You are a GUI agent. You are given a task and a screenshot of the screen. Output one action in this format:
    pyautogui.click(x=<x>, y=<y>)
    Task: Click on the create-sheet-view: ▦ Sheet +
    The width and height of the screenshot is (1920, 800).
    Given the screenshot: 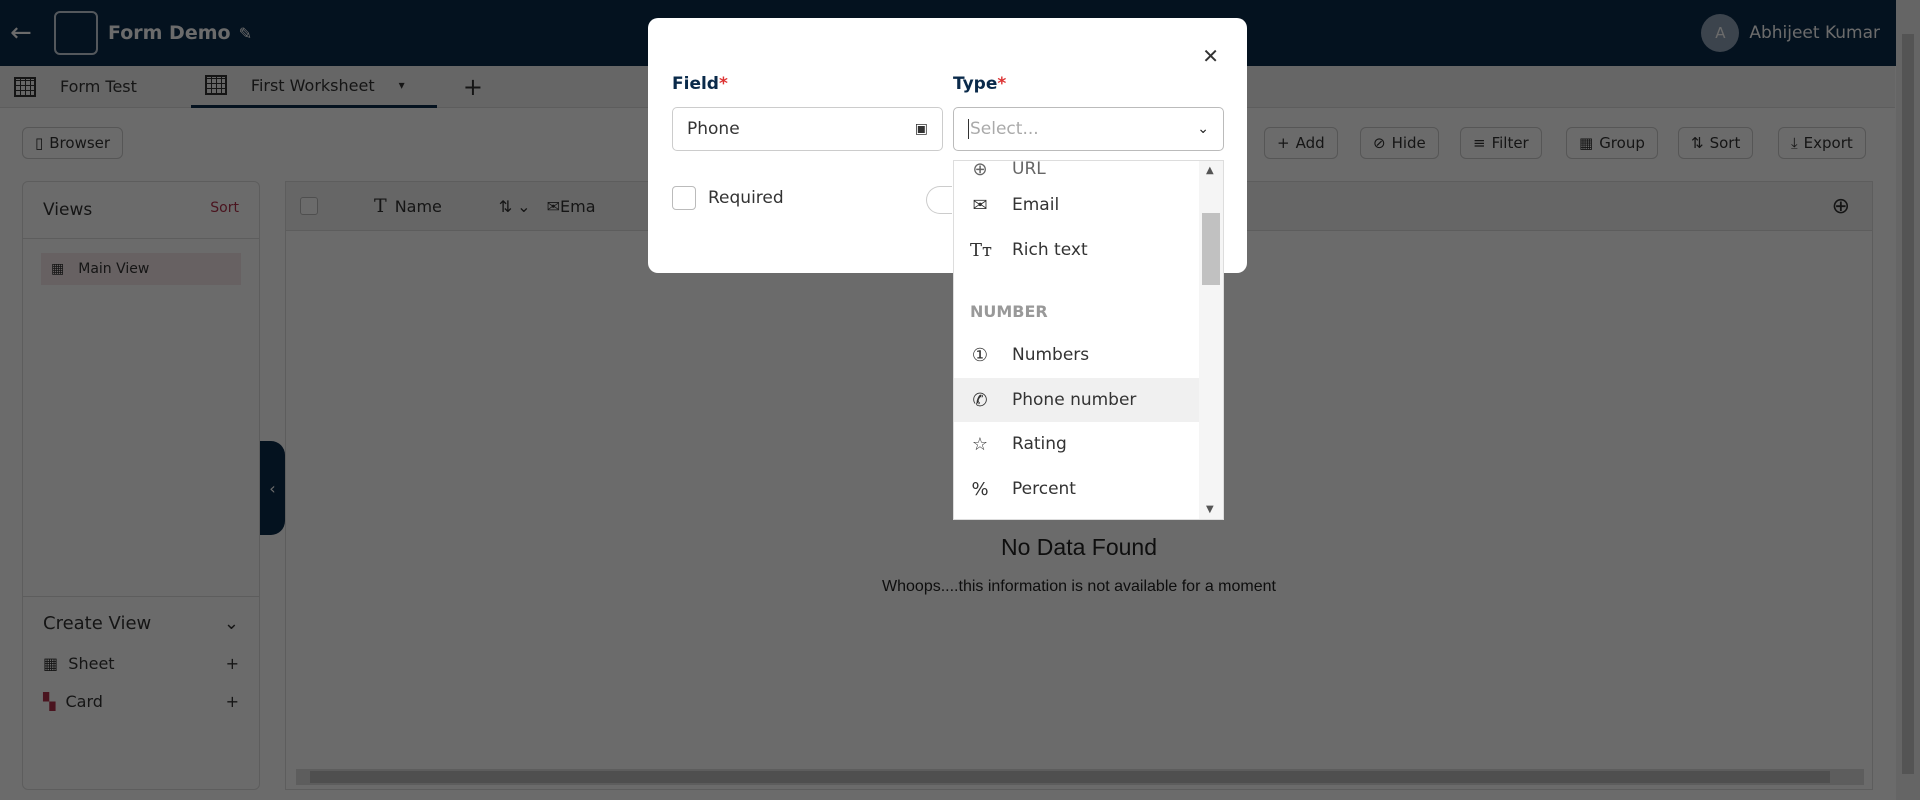 What is the action you would take?
    pyautogui.click(x=141, y=663)
    